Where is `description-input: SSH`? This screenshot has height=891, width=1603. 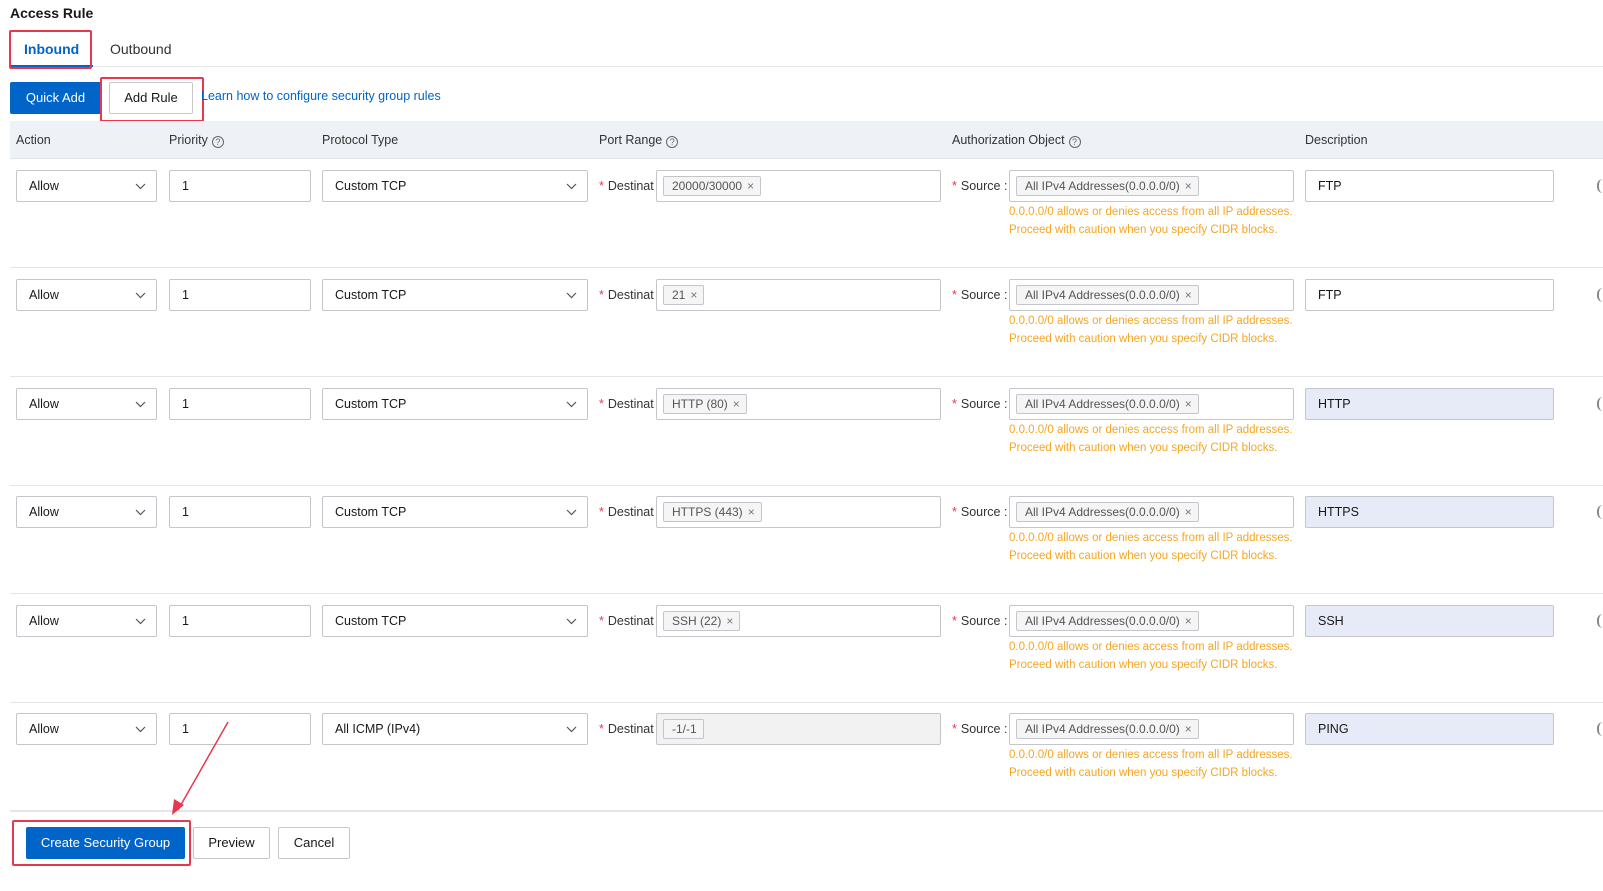 description-input: SSH is located at coordinates (1429, 621).